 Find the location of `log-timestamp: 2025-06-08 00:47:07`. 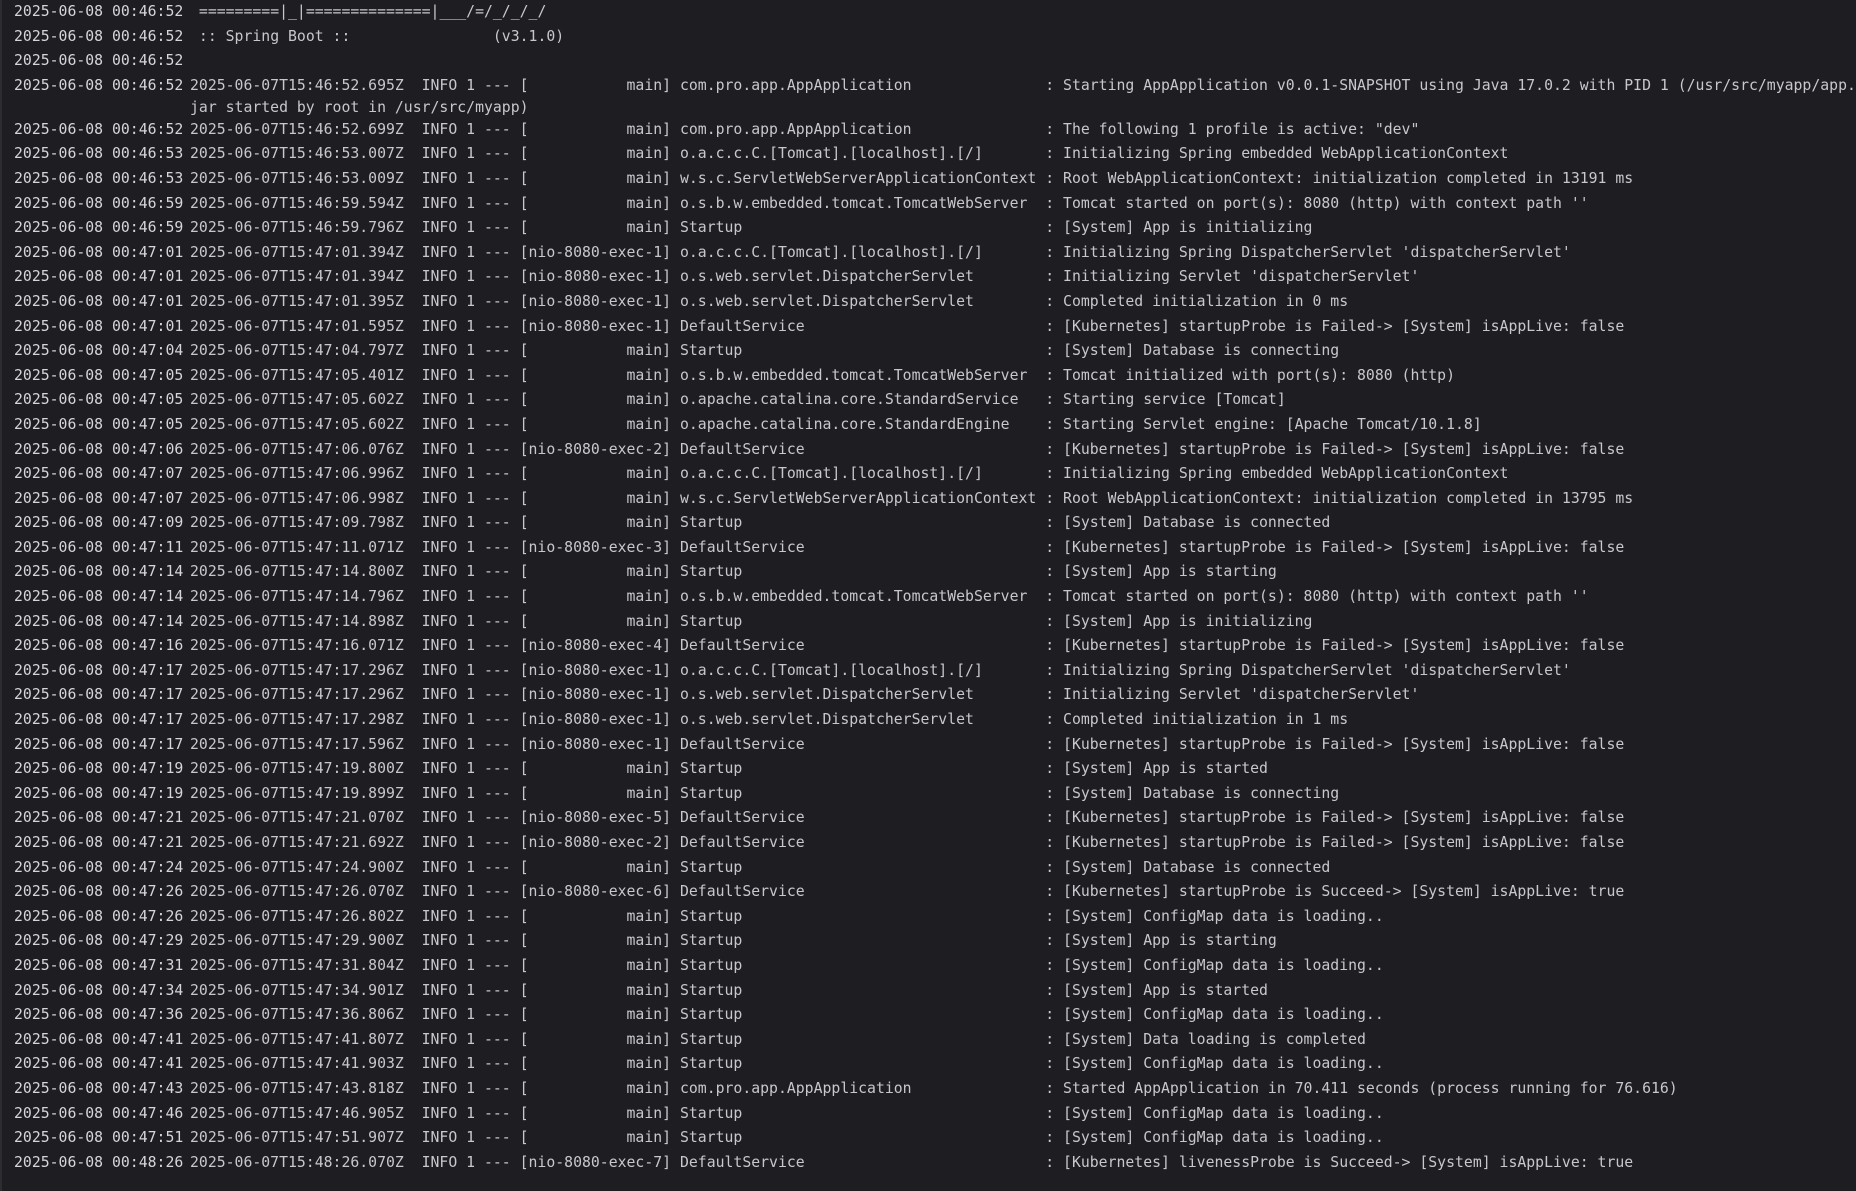

log-timestamp: 2025-06-08 00:47:07 is located at coordinates (99, 498).